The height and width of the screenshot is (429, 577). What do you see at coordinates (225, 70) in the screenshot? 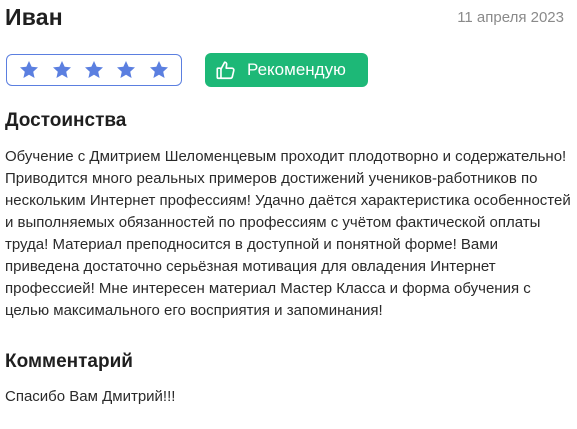
I see `thumbs-up-icon` at bounding box center [225, 70].